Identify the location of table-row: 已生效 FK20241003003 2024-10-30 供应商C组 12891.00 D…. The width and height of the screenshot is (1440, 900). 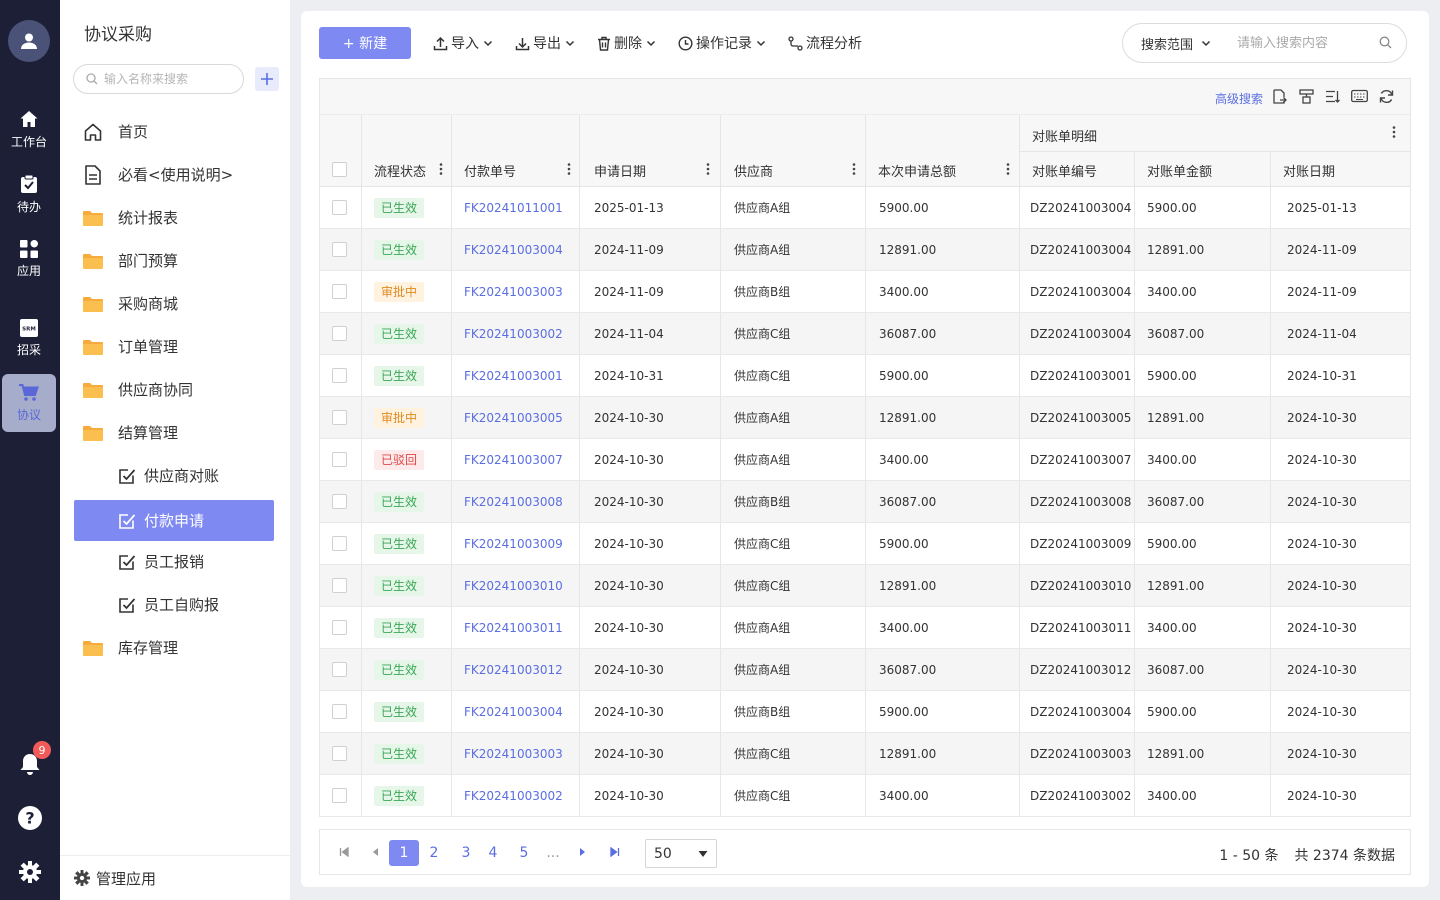
(865, 754).